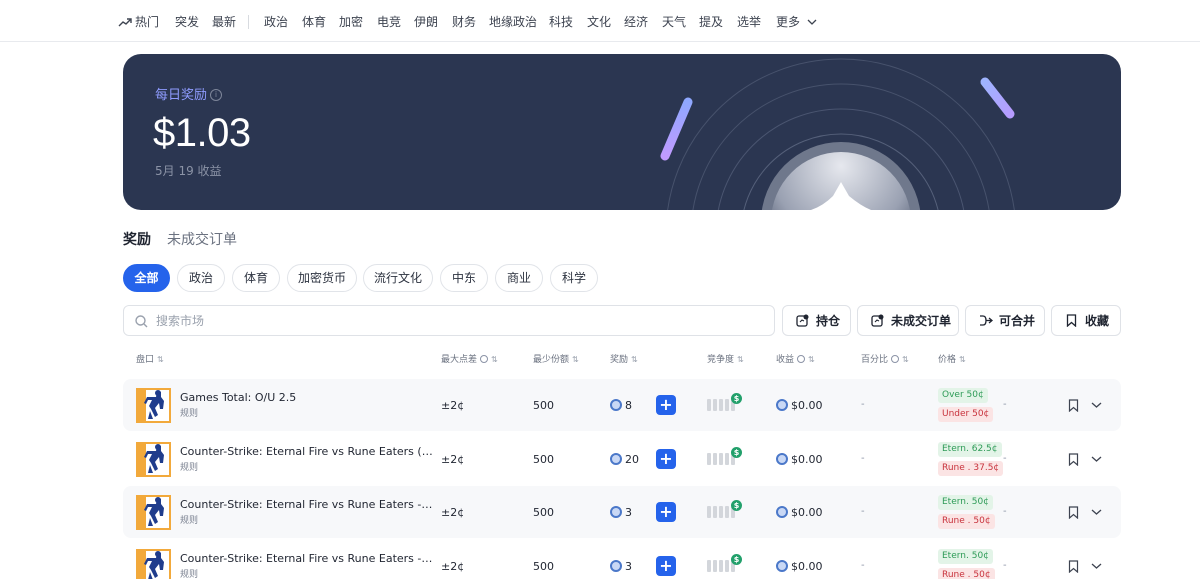 Image resolution: width=1200 pixels, height=579 pixels. I want to click on header-market-label: 盘口, so click(145, 360).